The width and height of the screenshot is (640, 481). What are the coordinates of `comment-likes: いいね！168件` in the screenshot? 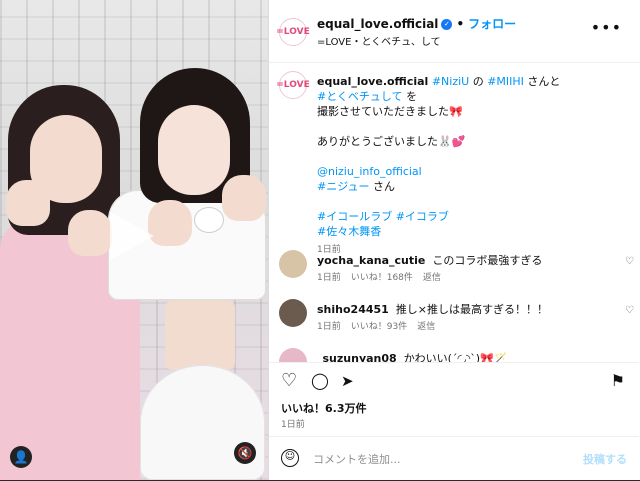 It's located at (382, 278).